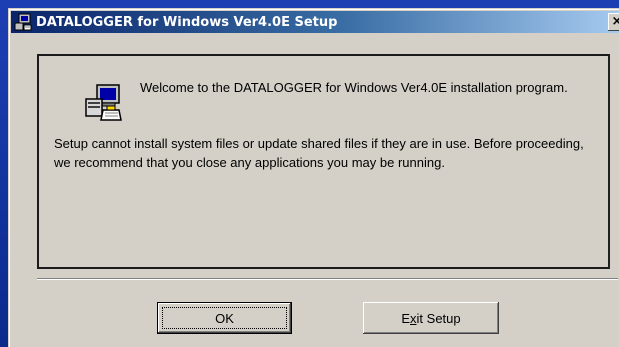 The height and width of the screenshot is (347, 619). I want to click on separator, so click(327, 279).